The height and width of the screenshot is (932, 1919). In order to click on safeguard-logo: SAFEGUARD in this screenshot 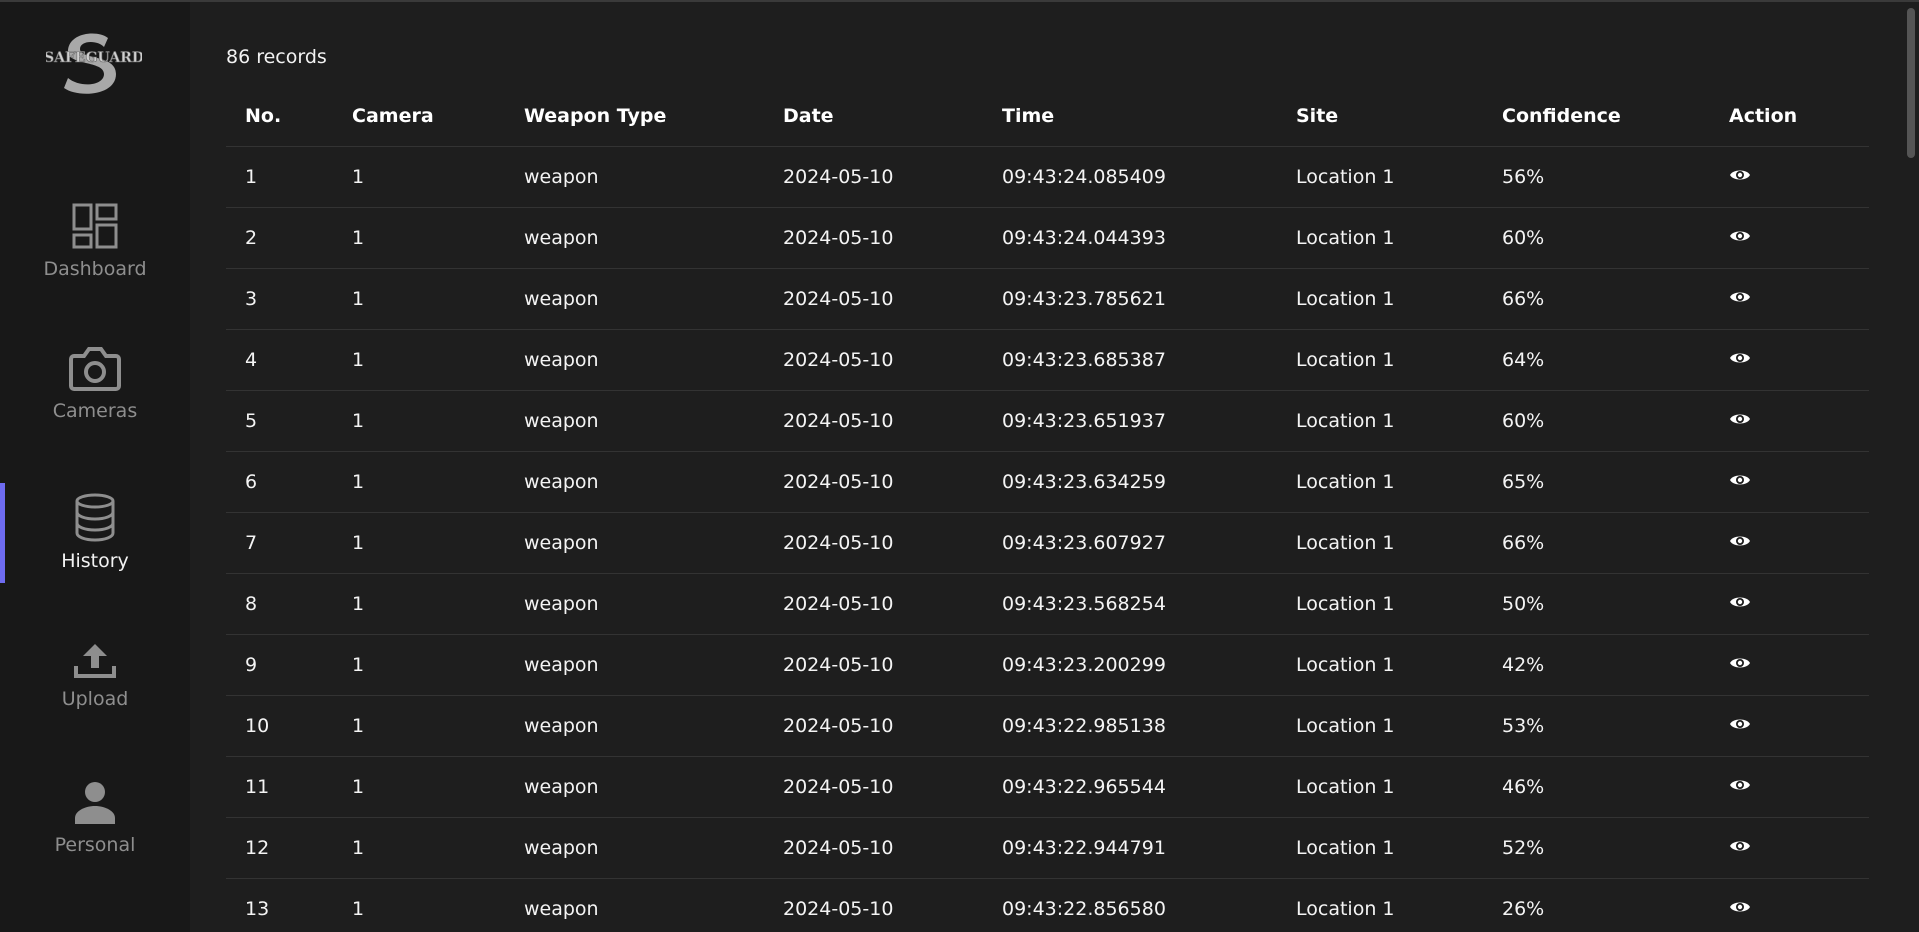, I will do `click(94, 64)`.